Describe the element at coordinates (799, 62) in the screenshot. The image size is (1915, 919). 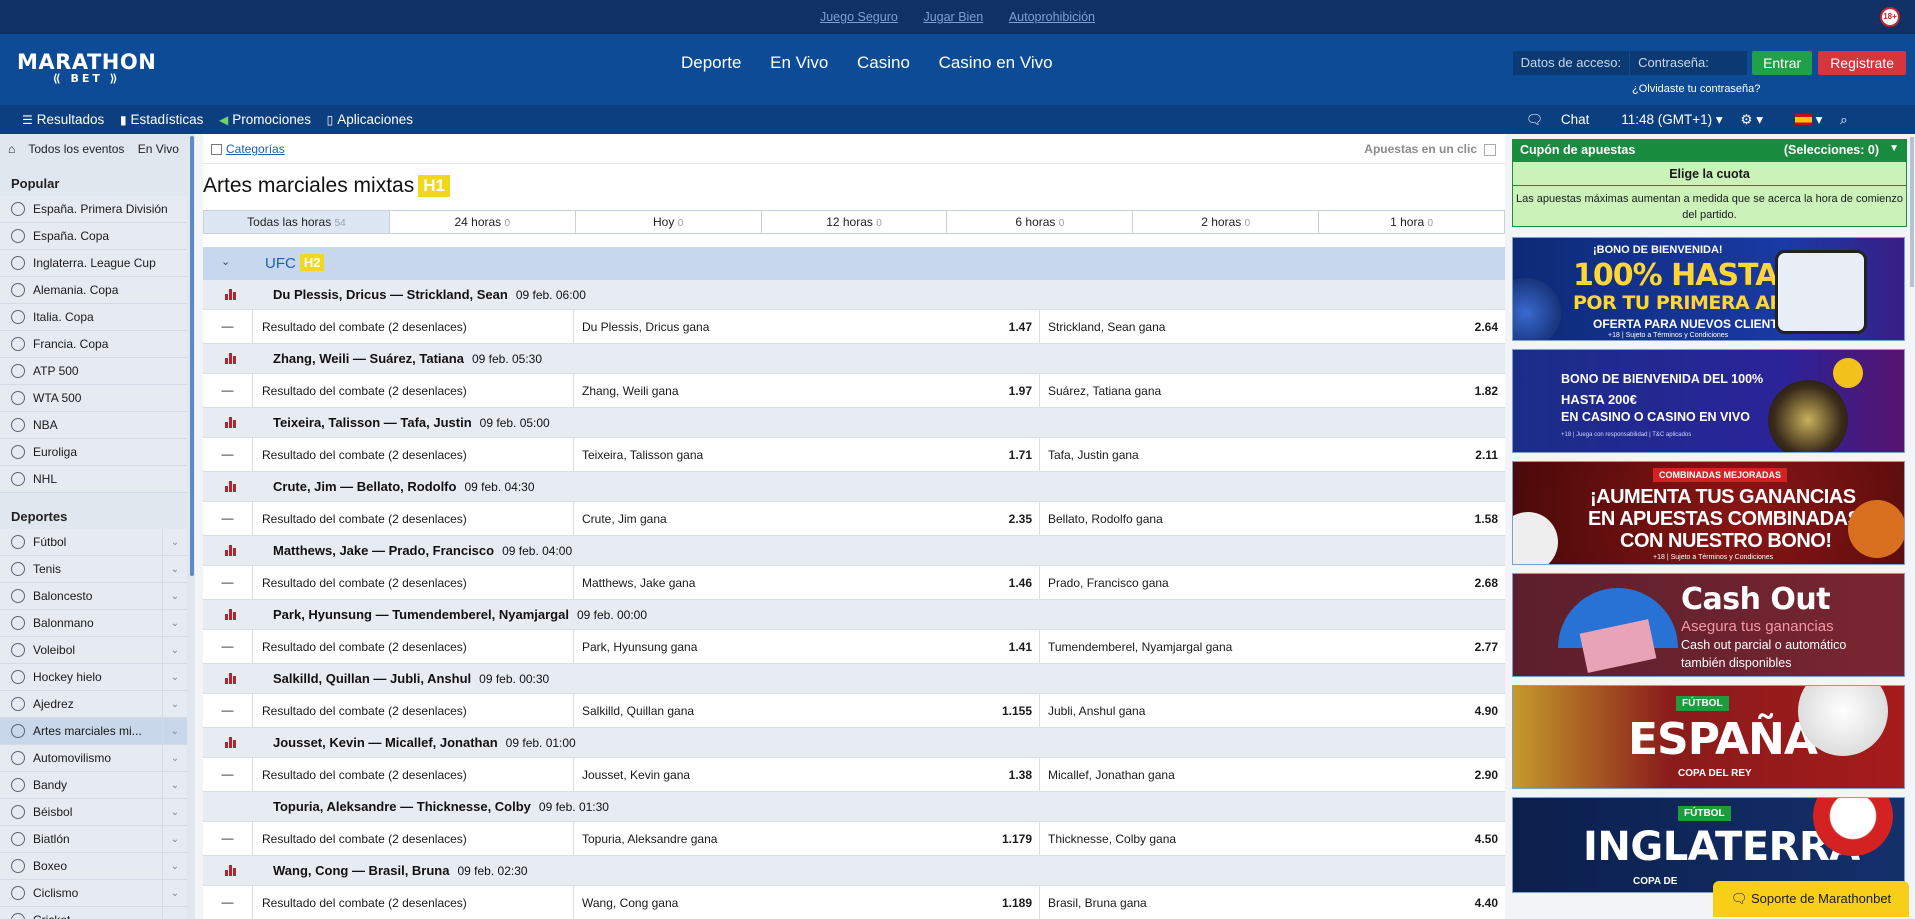
I see `nav-en-vivo: En Vivo` at that location.